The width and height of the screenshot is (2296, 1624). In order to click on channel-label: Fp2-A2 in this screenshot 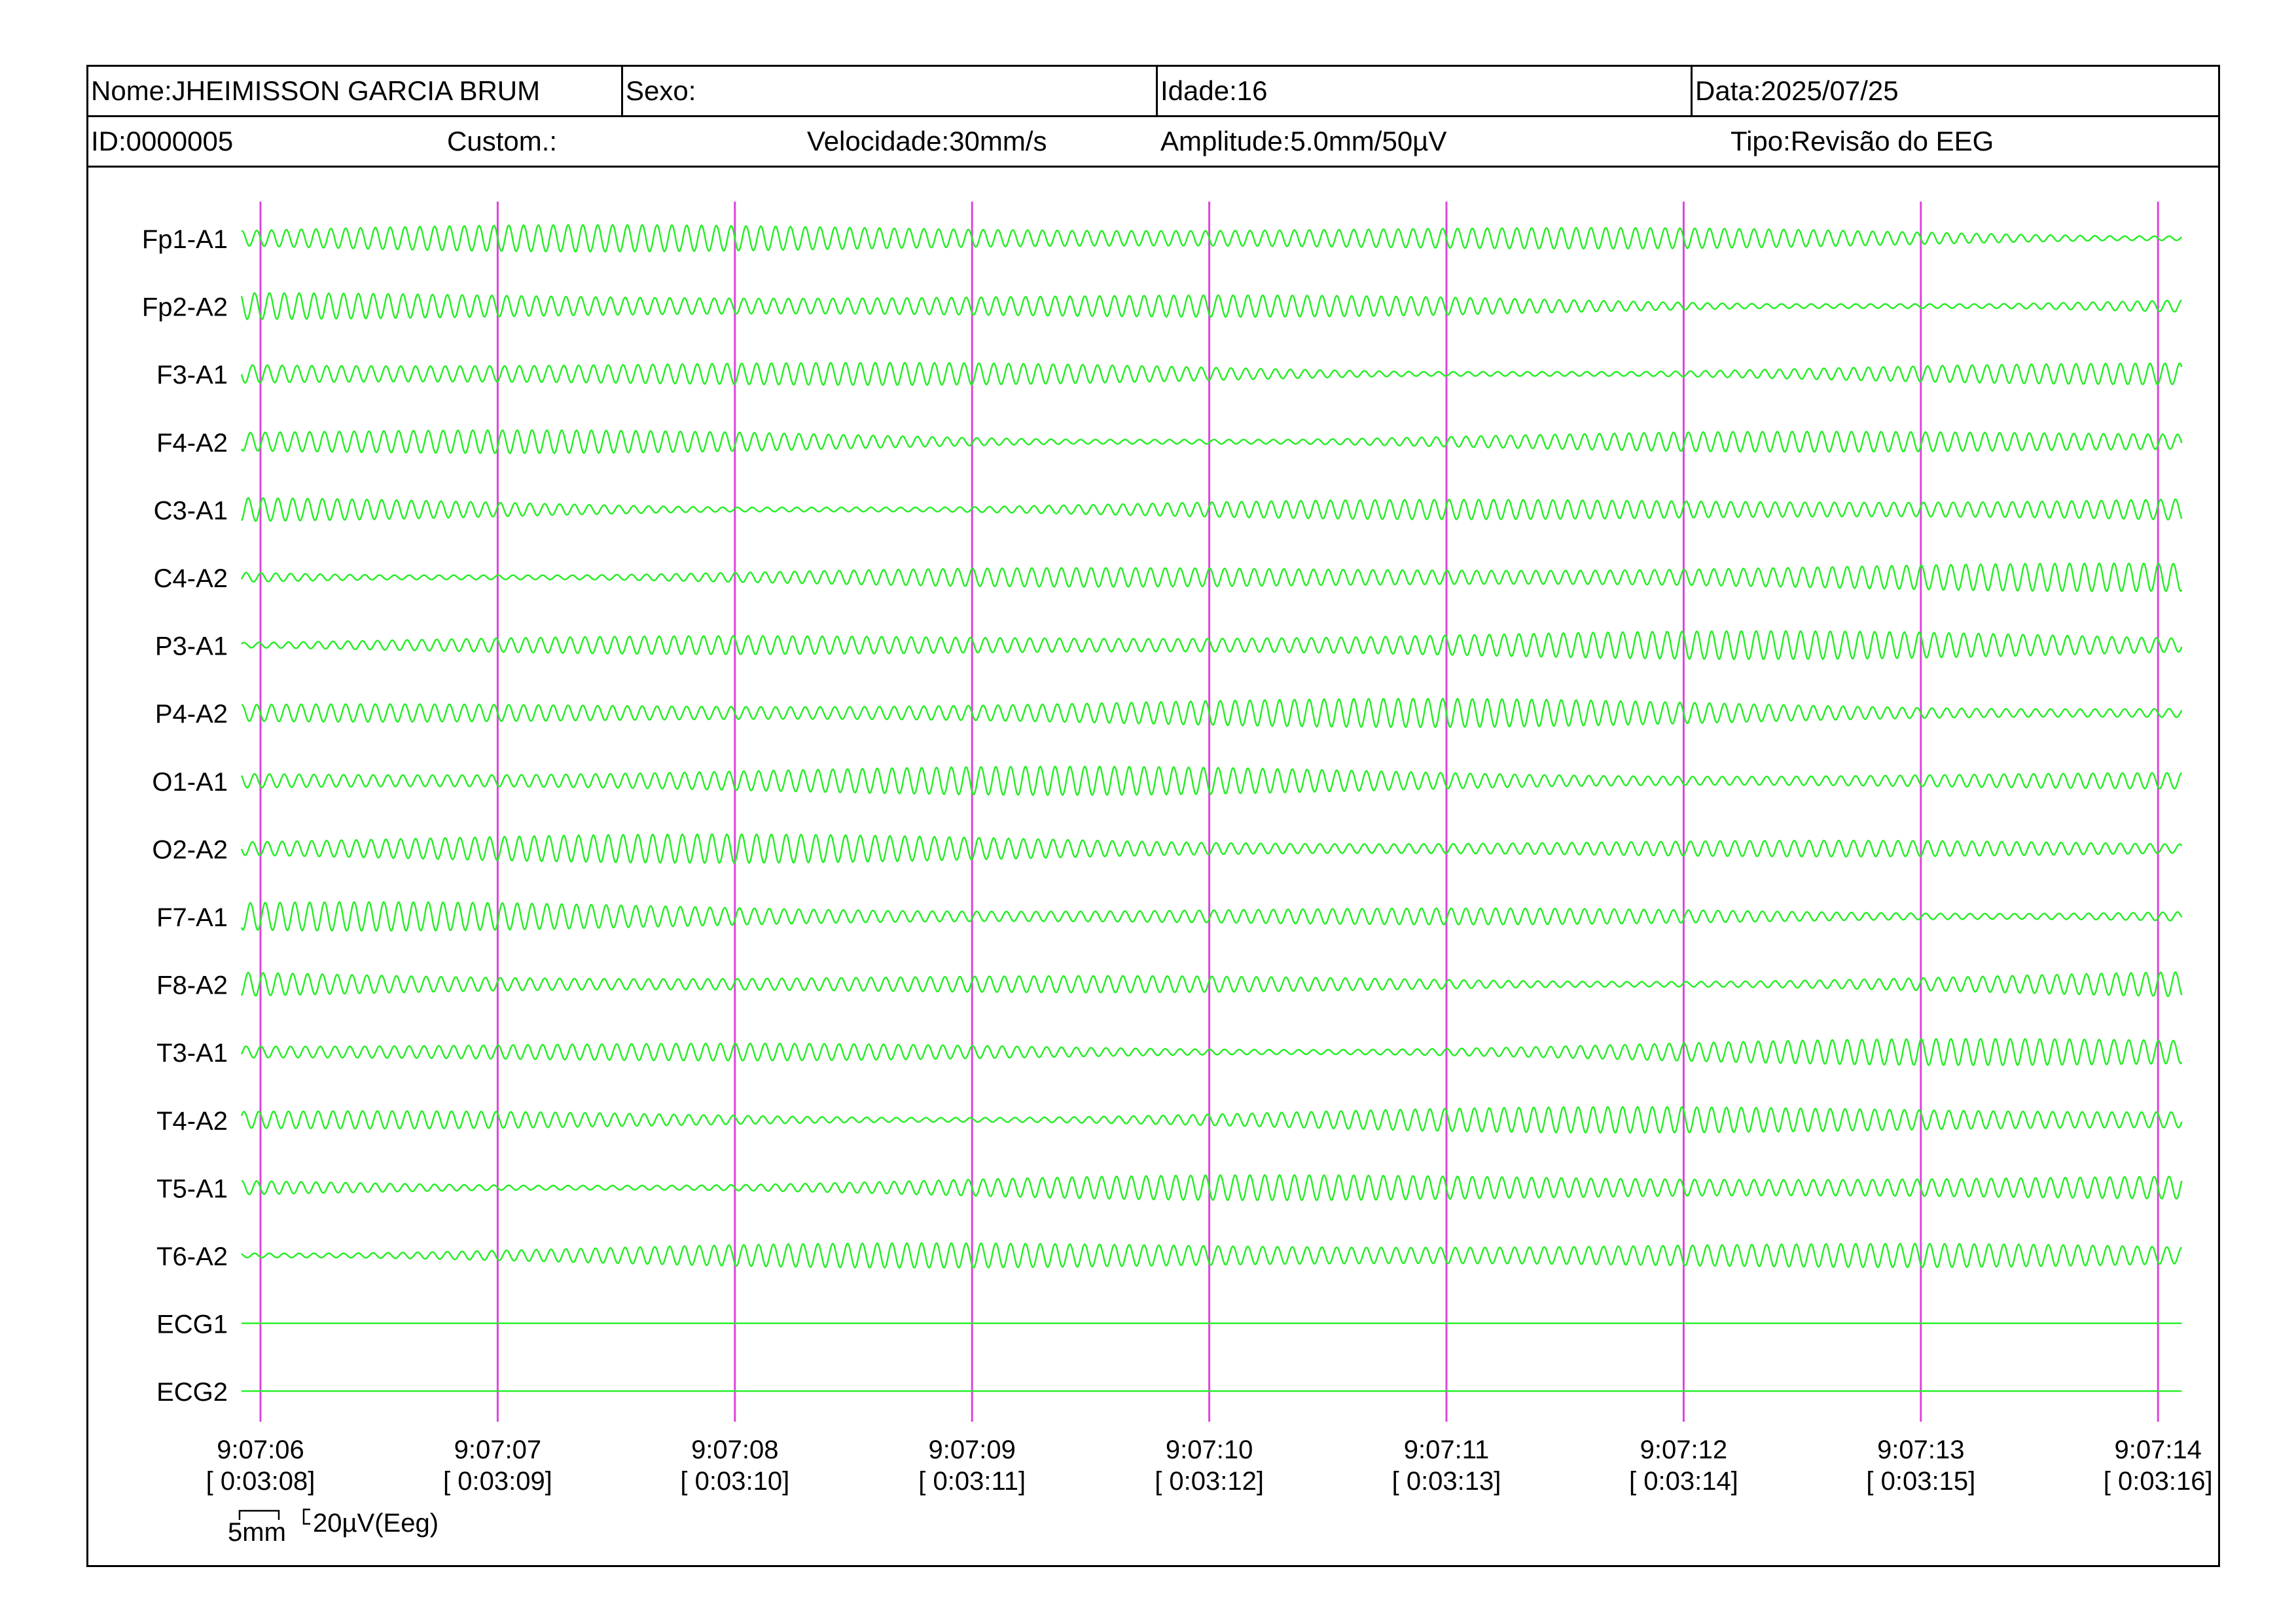, I will do `click(185, 307)`.